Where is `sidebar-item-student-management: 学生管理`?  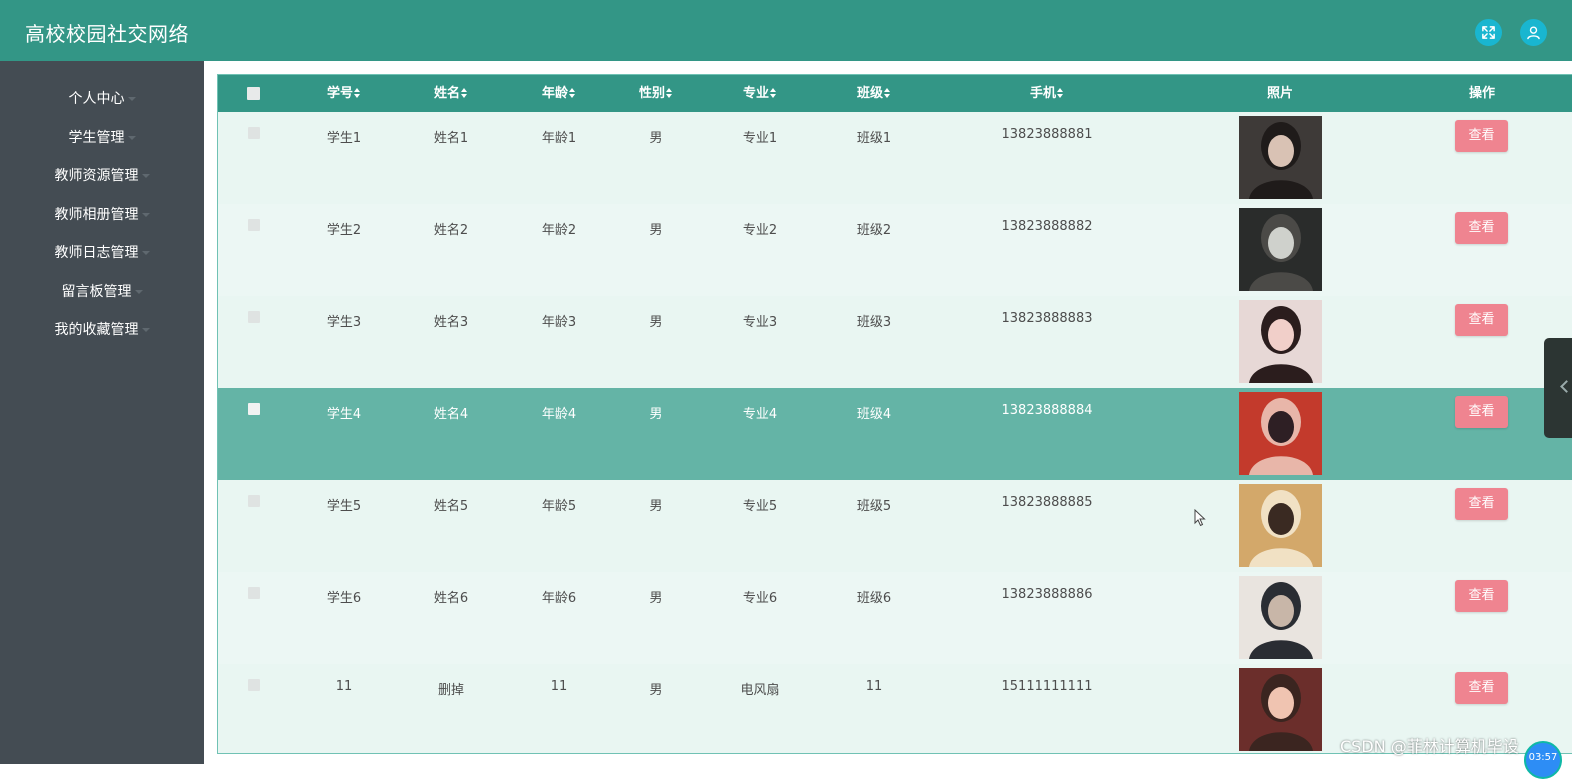
sidebar-item-student-management: 学生管理 is located at coordinates (102, 137).